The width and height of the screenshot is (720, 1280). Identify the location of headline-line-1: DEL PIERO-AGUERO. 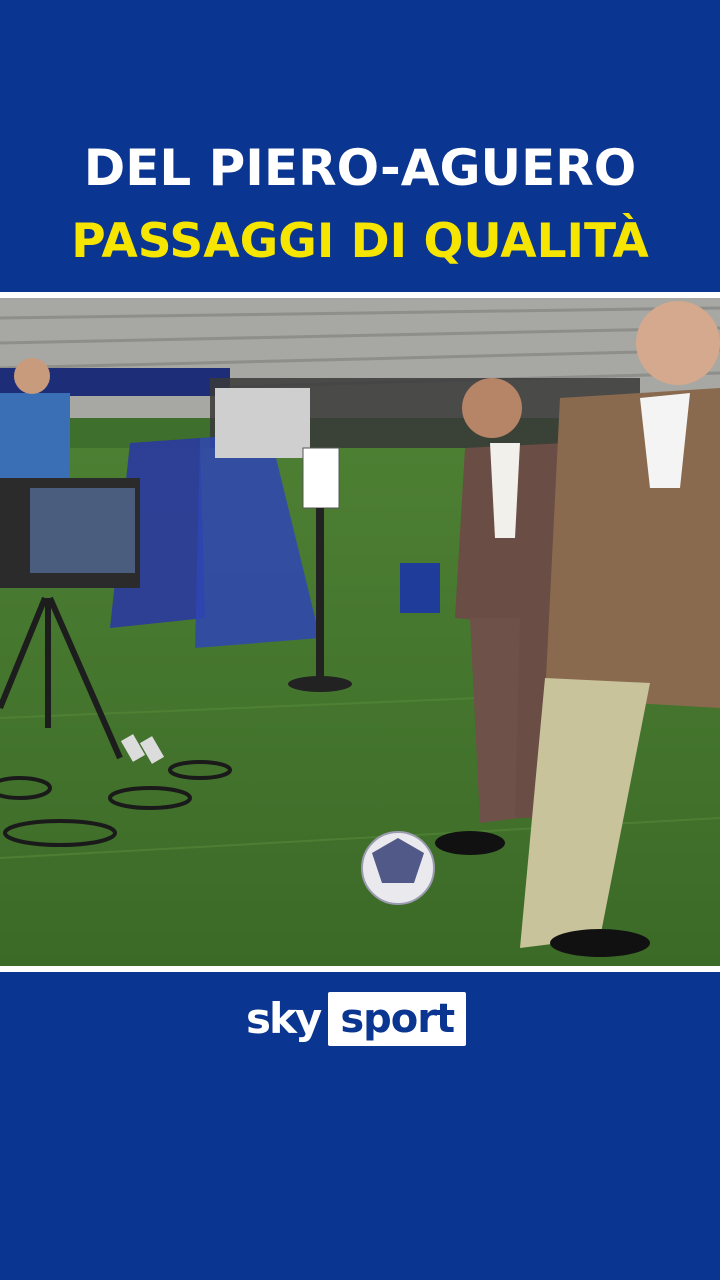
(360, 168).